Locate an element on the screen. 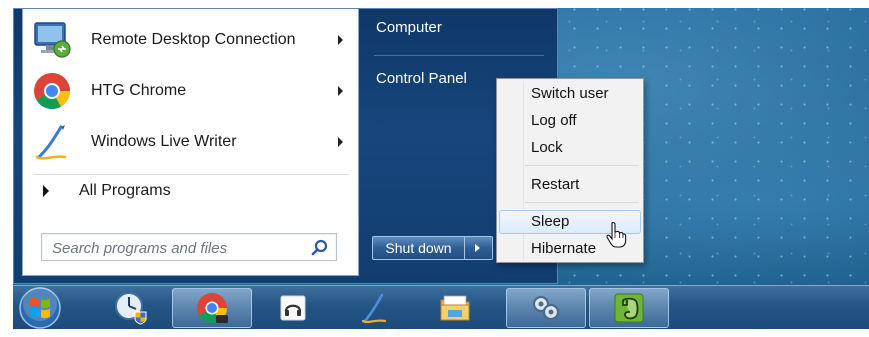  right-pane-separator is located at coordinates (459, 55).